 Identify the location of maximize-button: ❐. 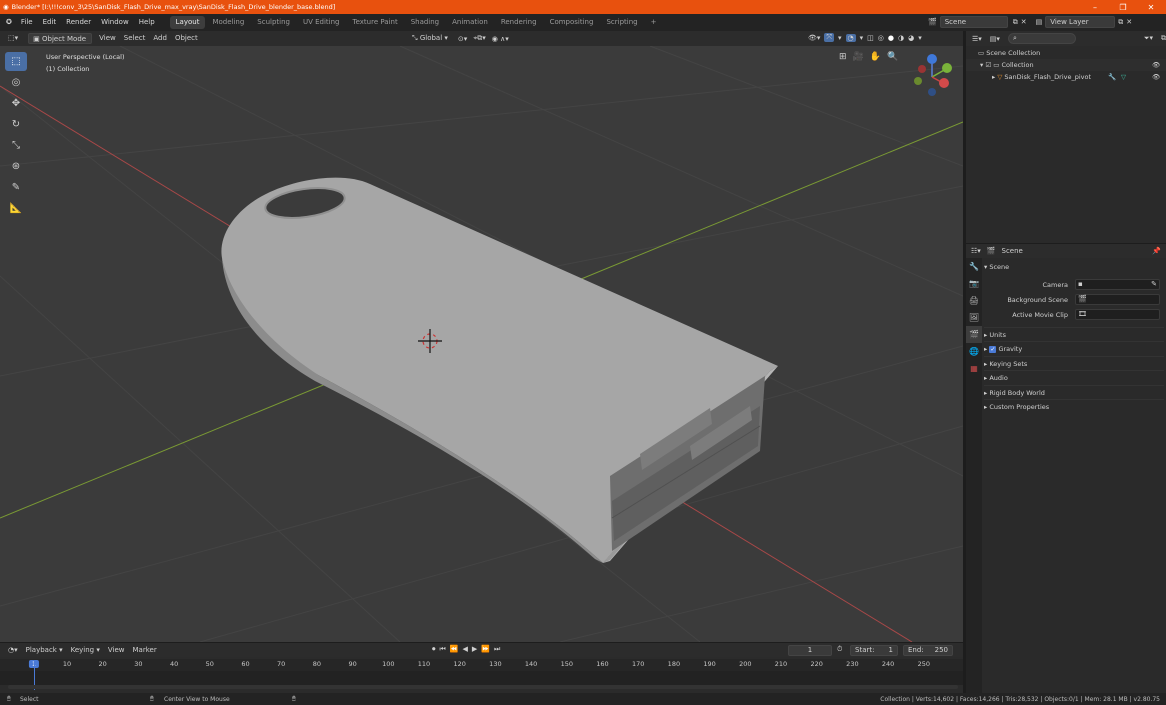
(1123, 7).